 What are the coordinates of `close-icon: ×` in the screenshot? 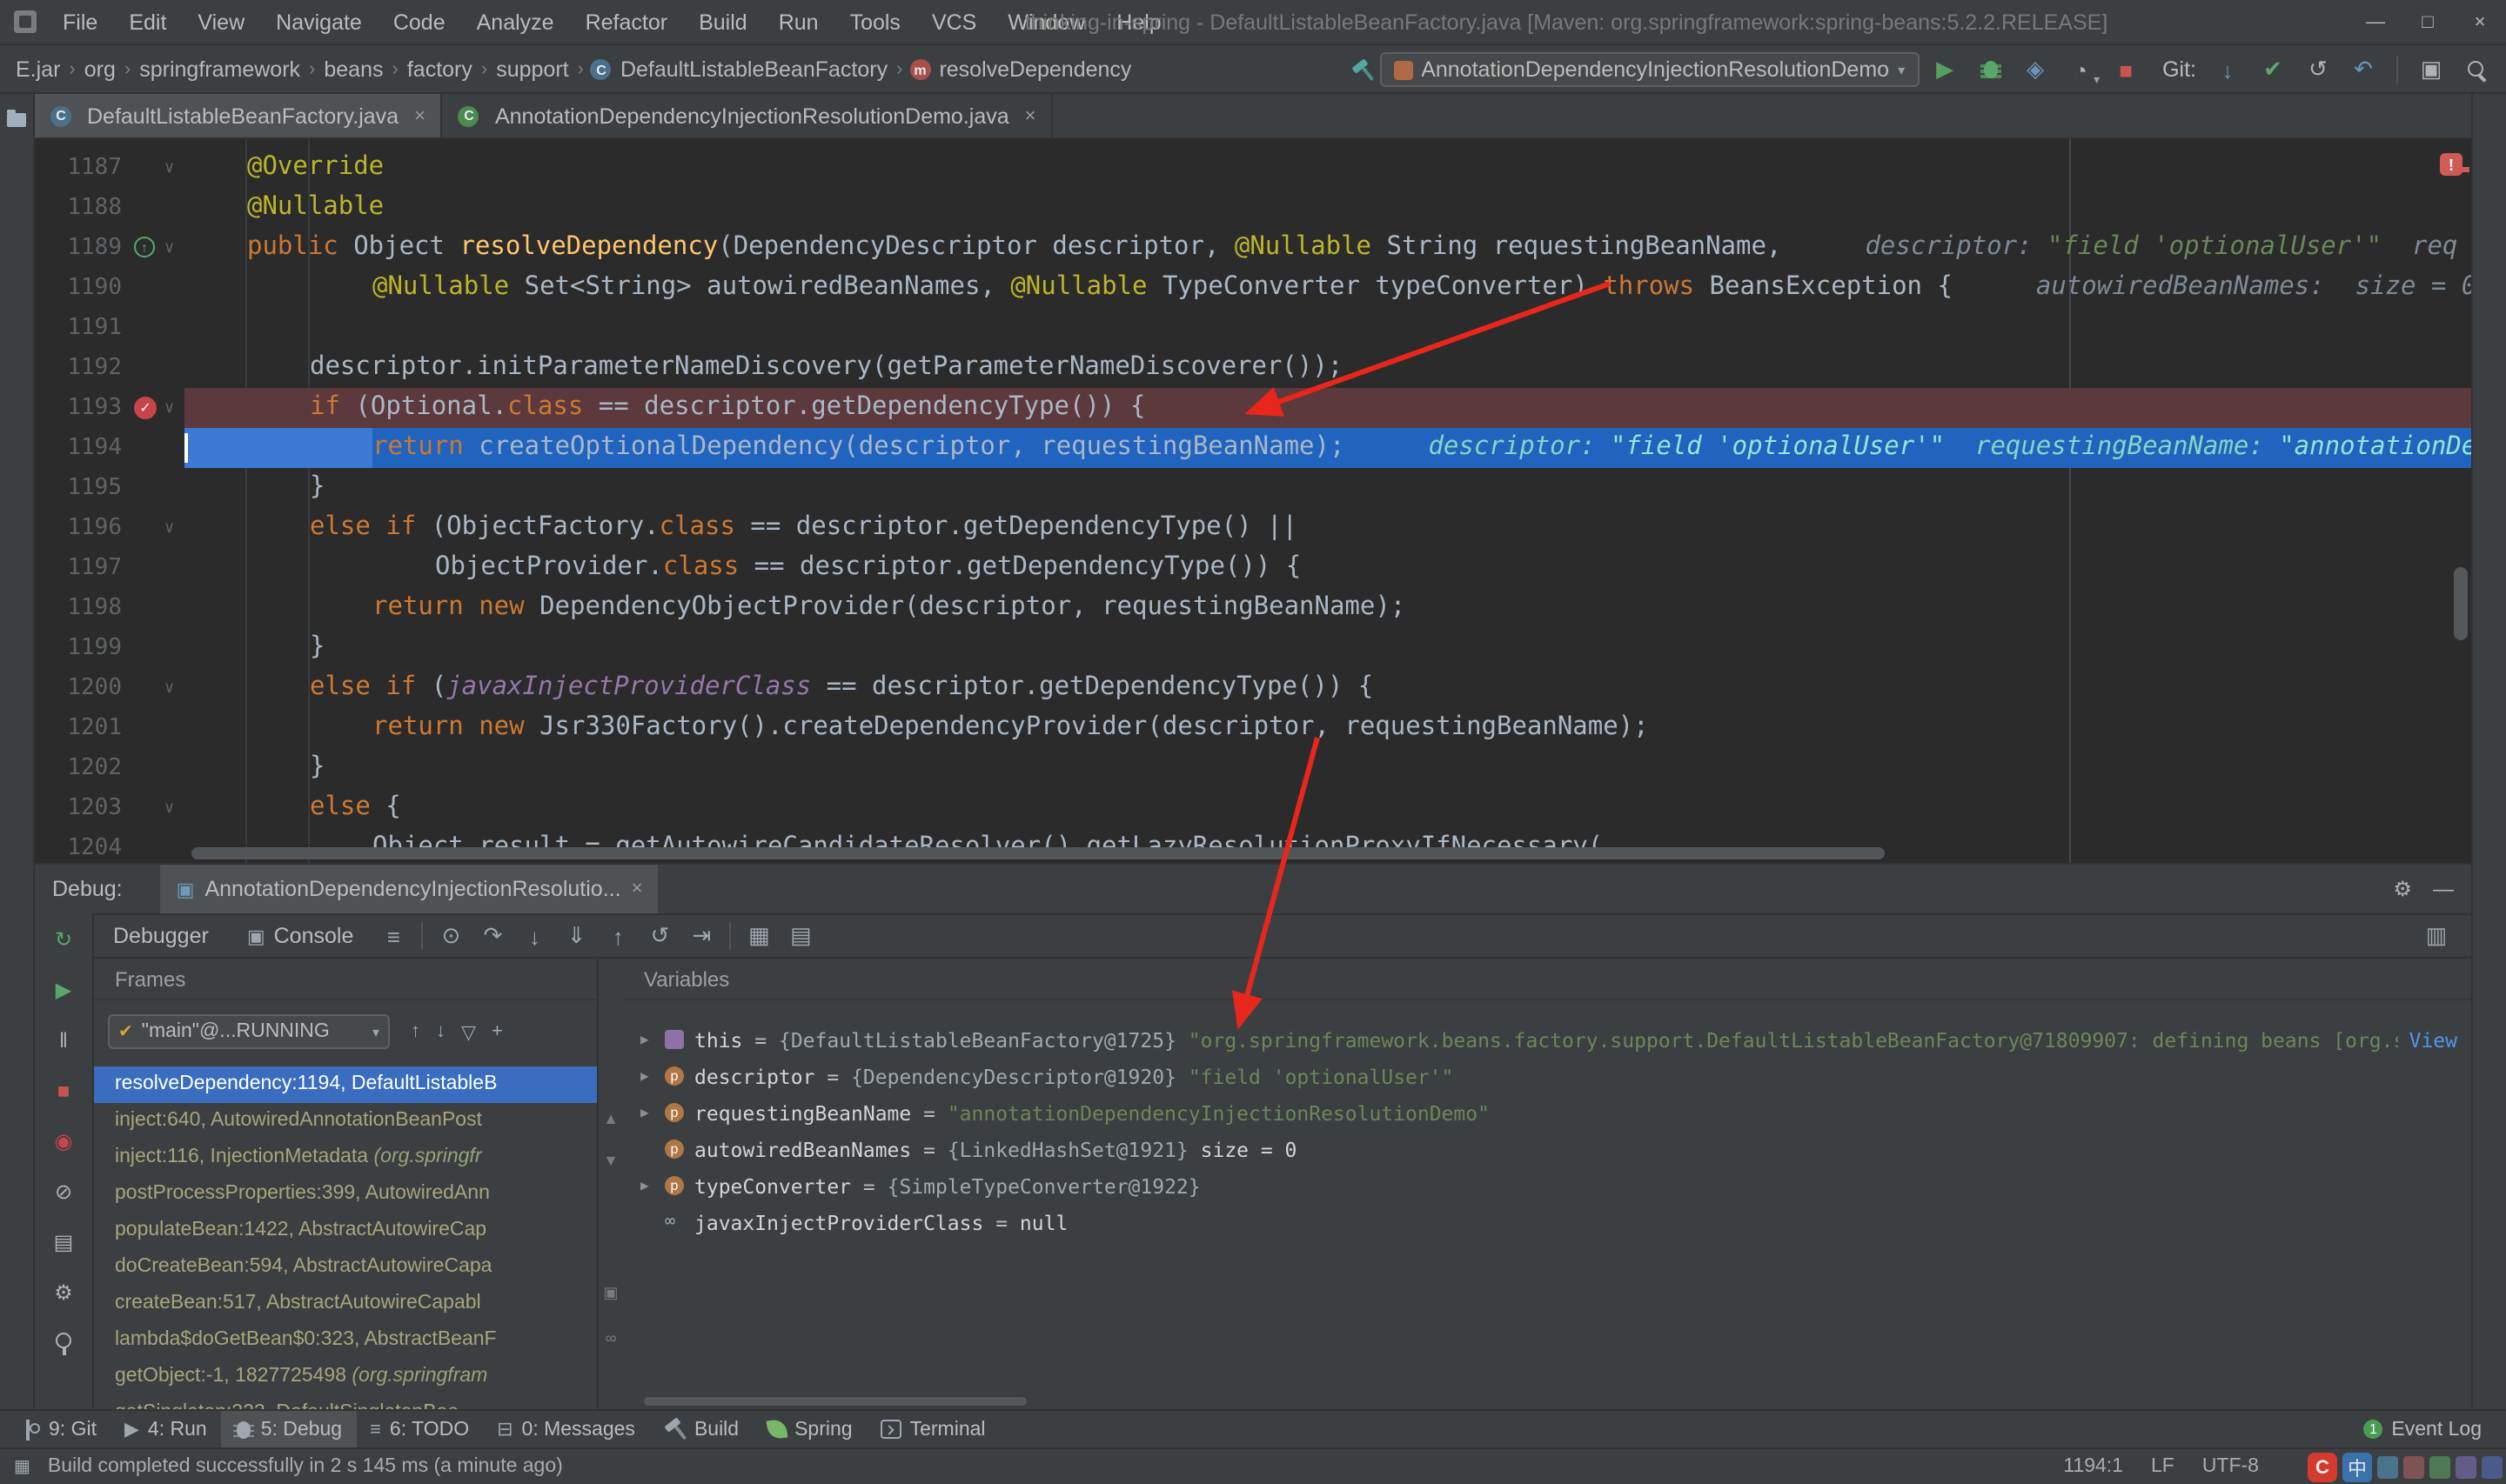 It's located at (1030, 115).